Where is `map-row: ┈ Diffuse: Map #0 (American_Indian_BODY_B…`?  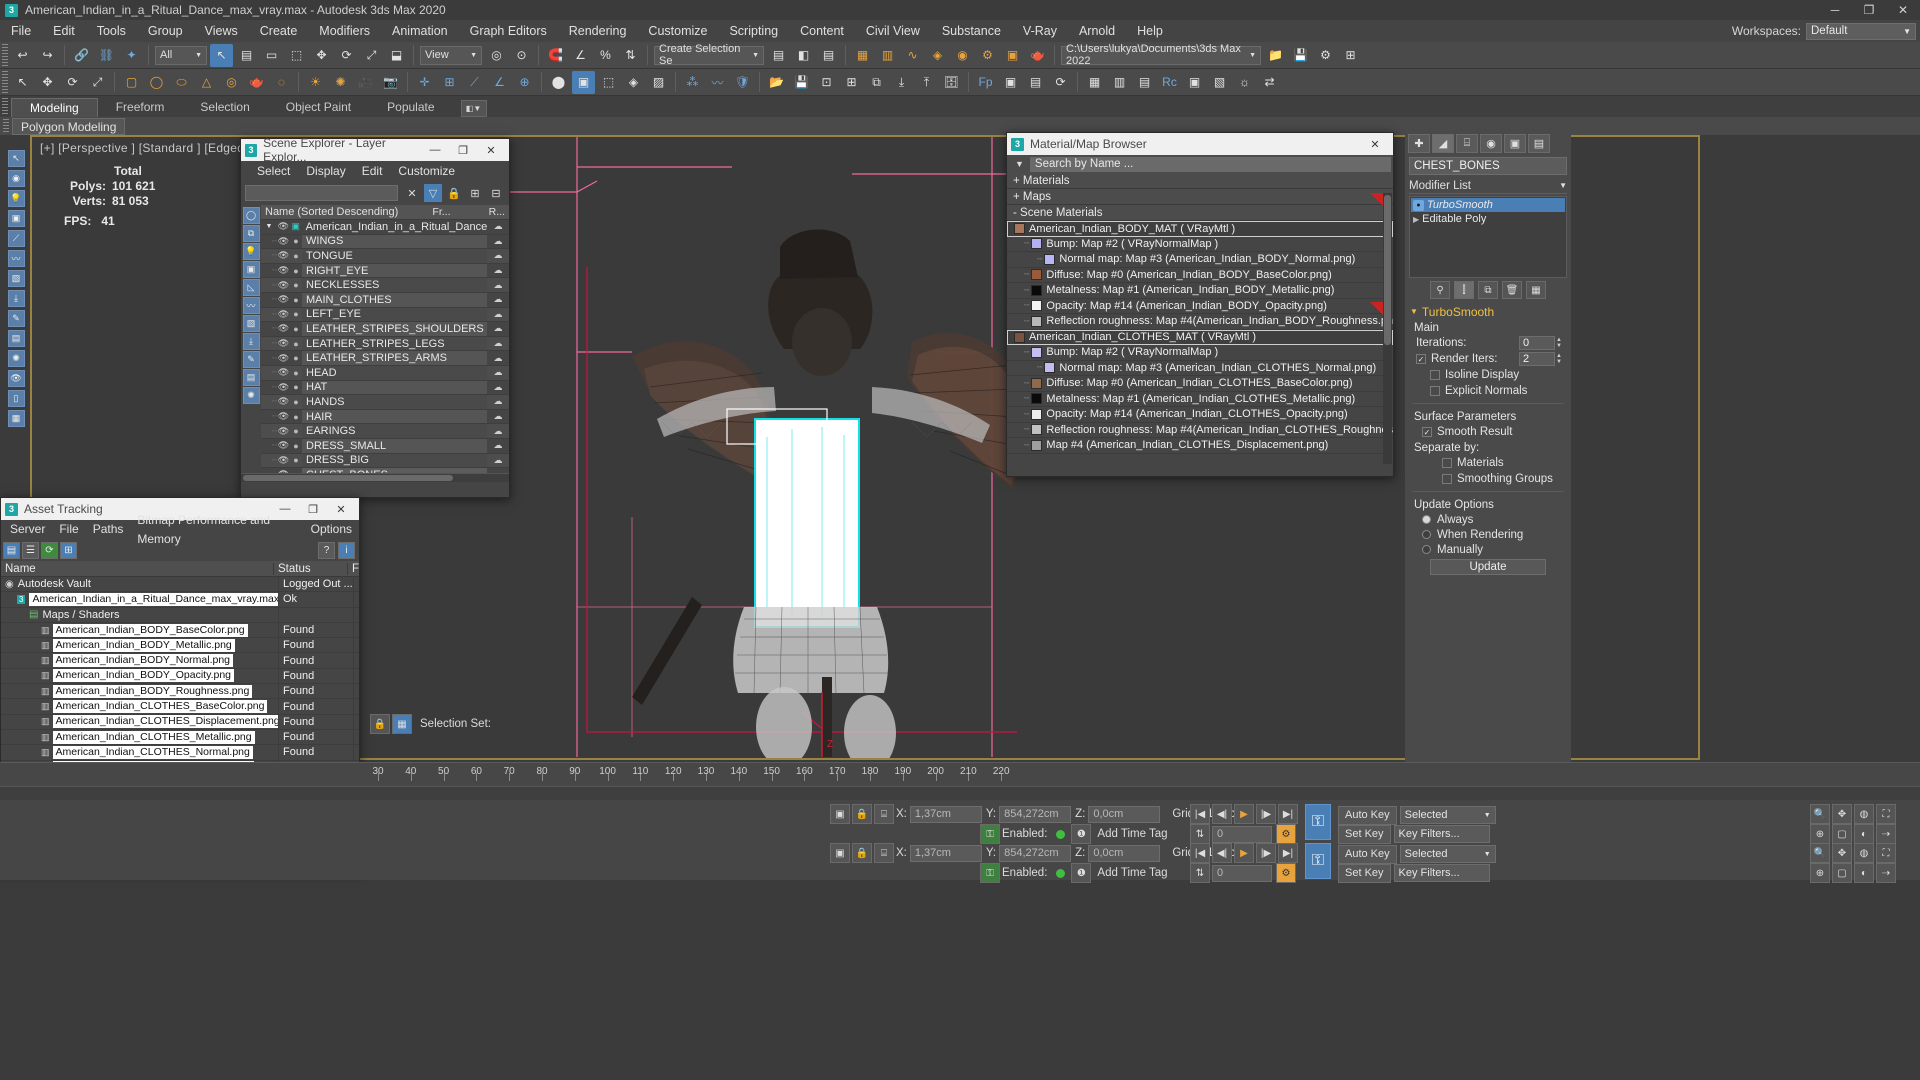 map-row: ┈ Diffuse: Map #0 (American_Indian_BODY_B… is located at coordinates (1200, 275).